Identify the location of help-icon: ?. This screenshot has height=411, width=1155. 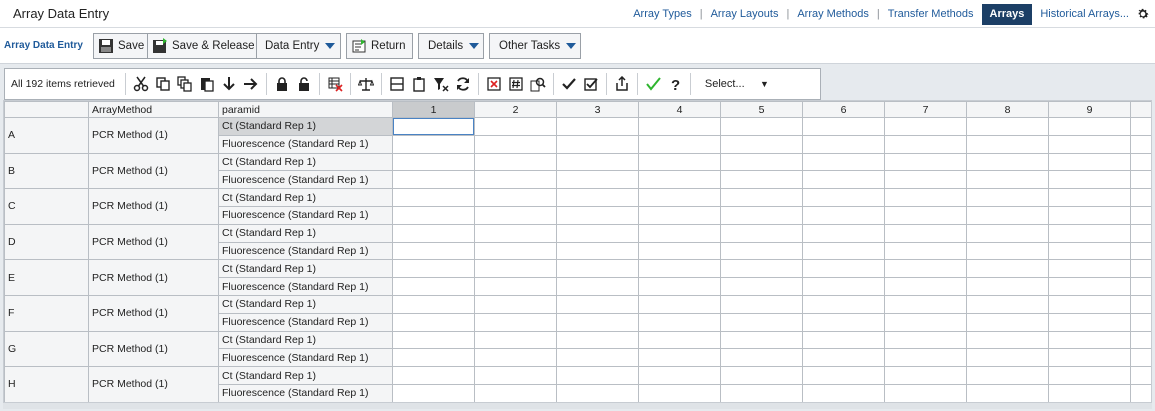
(675, 84).